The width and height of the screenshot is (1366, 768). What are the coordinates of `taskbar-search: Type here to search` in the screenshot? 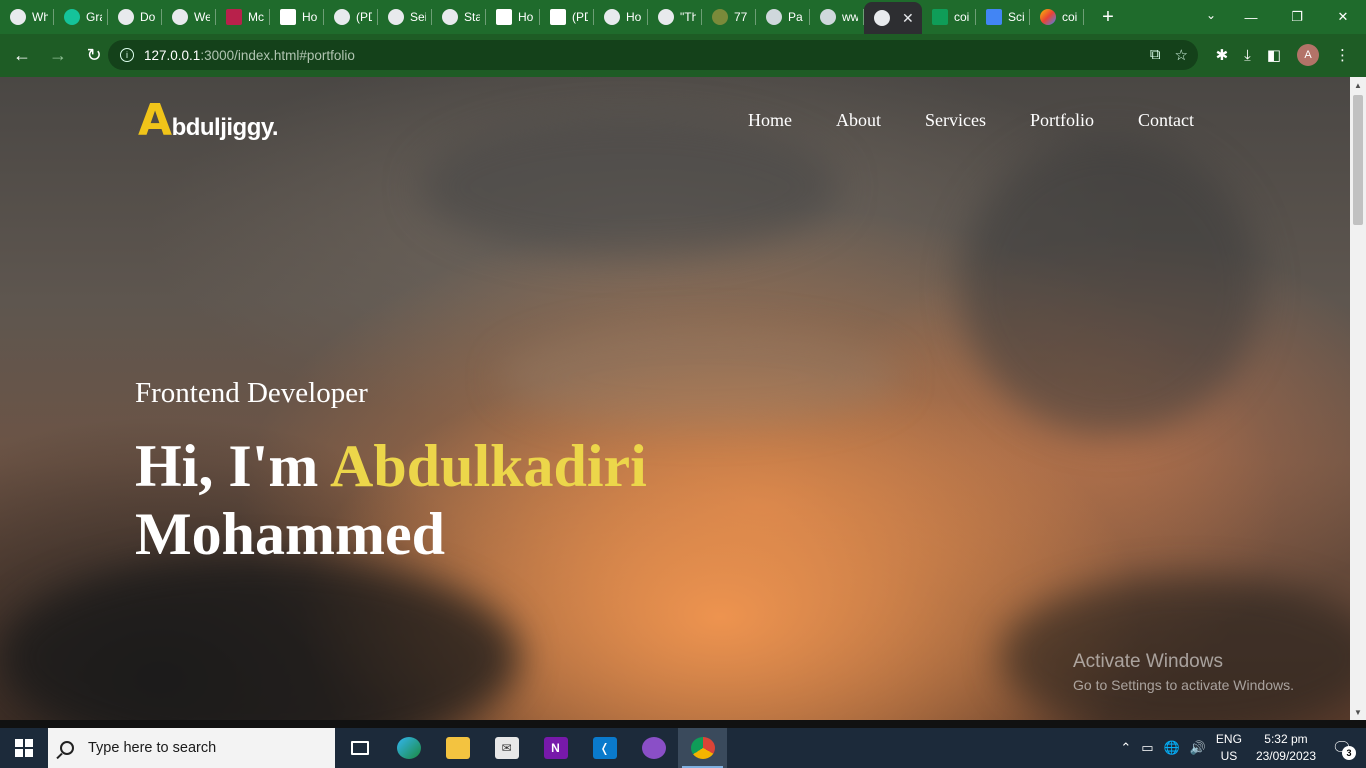 It's located at (191, 748).